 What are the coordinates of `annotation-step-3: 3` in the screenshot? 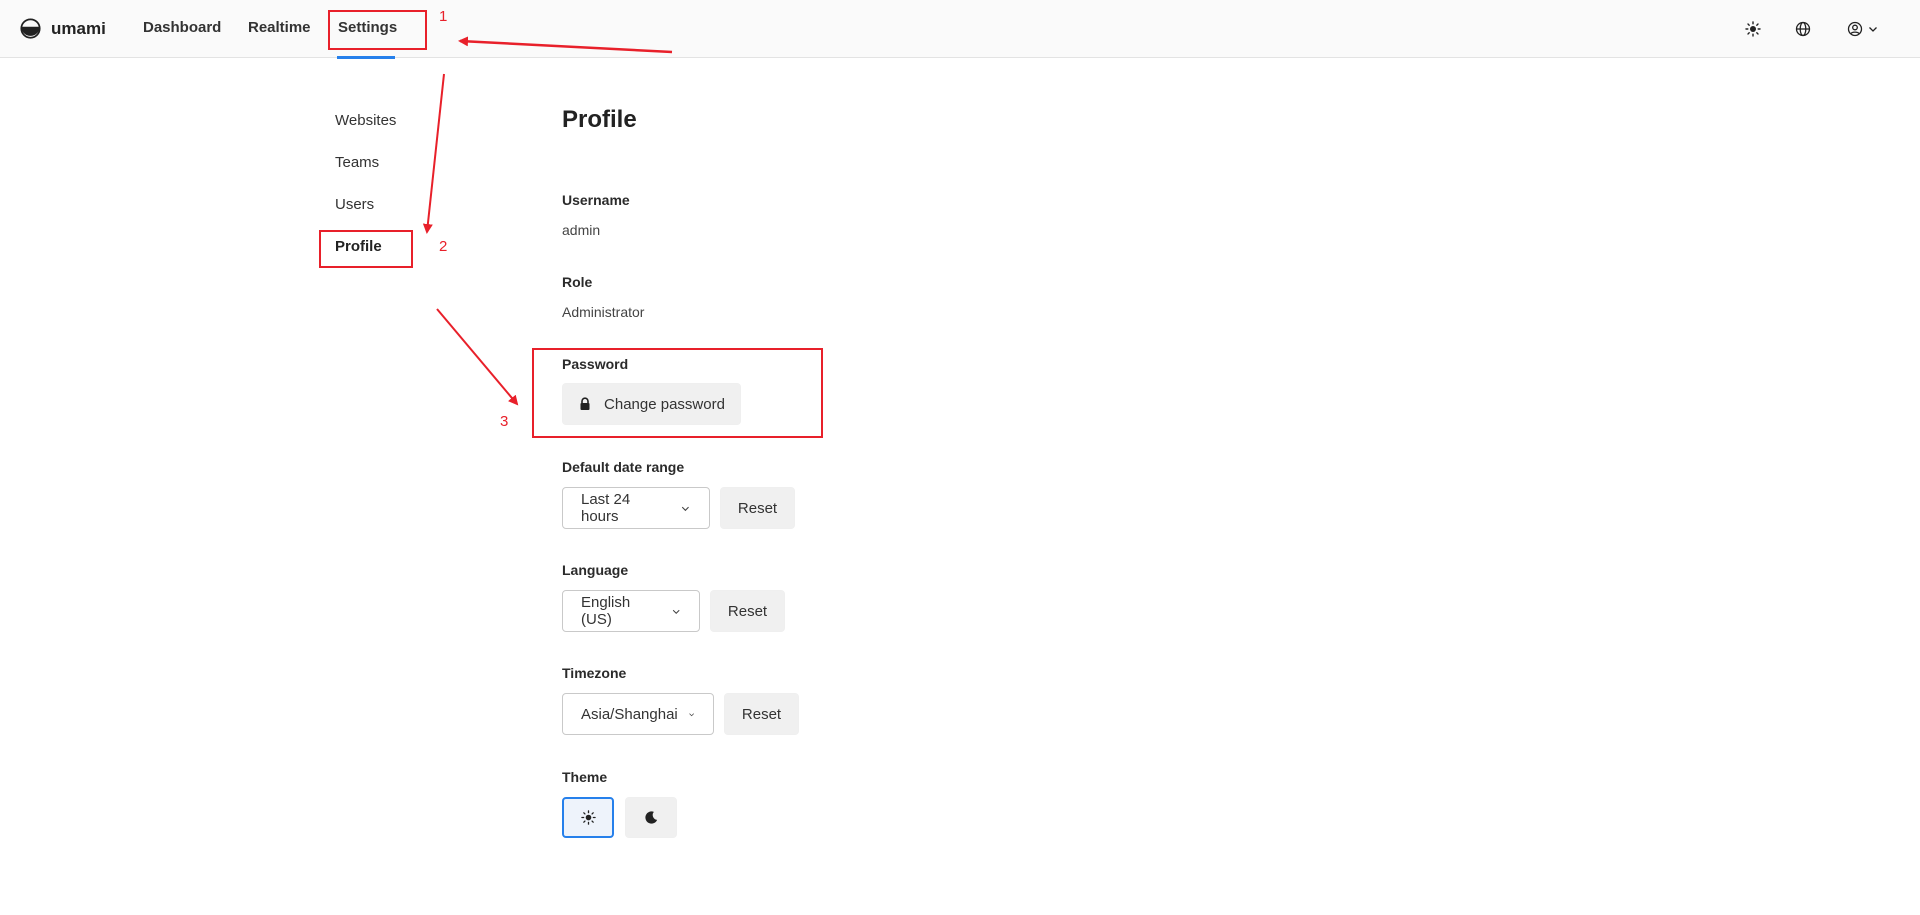 It's located at (504, 421).